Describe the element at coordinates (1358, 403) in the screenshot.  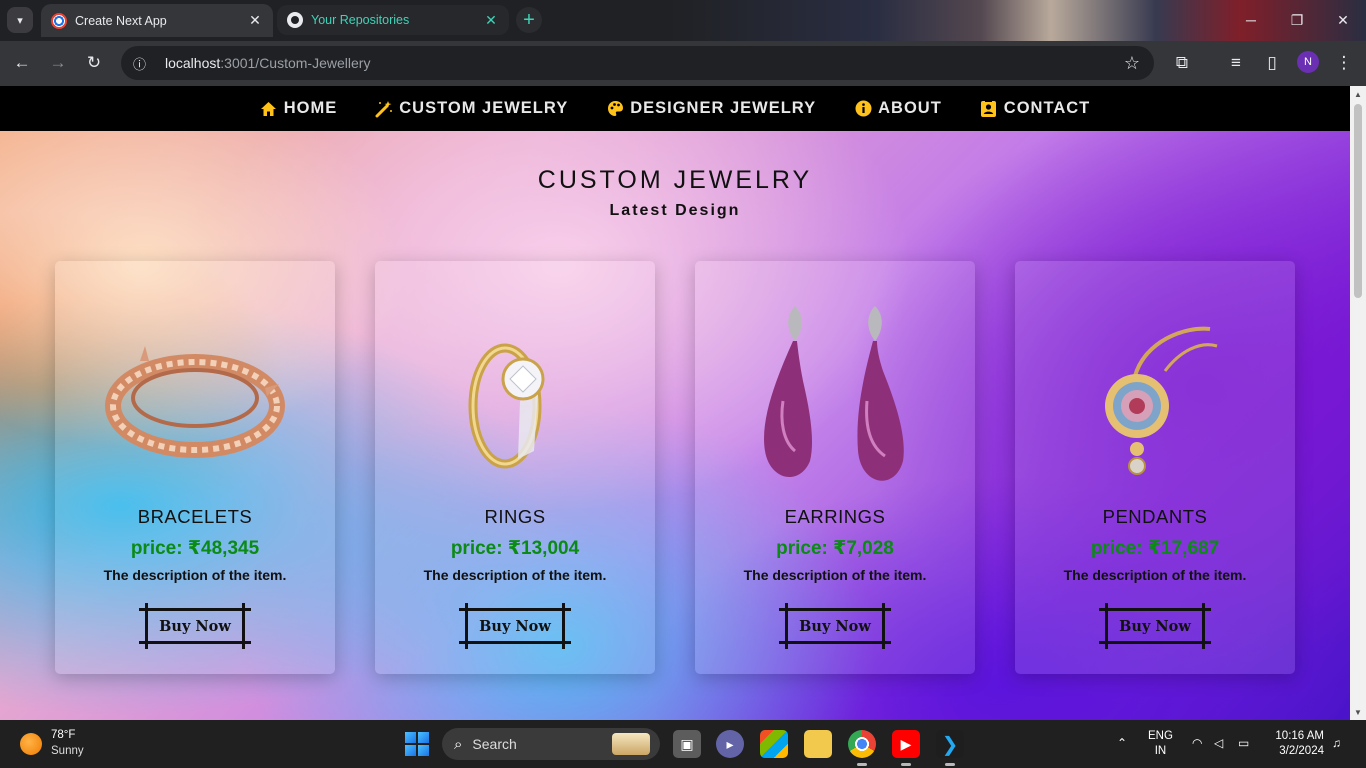
I see `page-scrollbar: ▲ ▼` at that location.